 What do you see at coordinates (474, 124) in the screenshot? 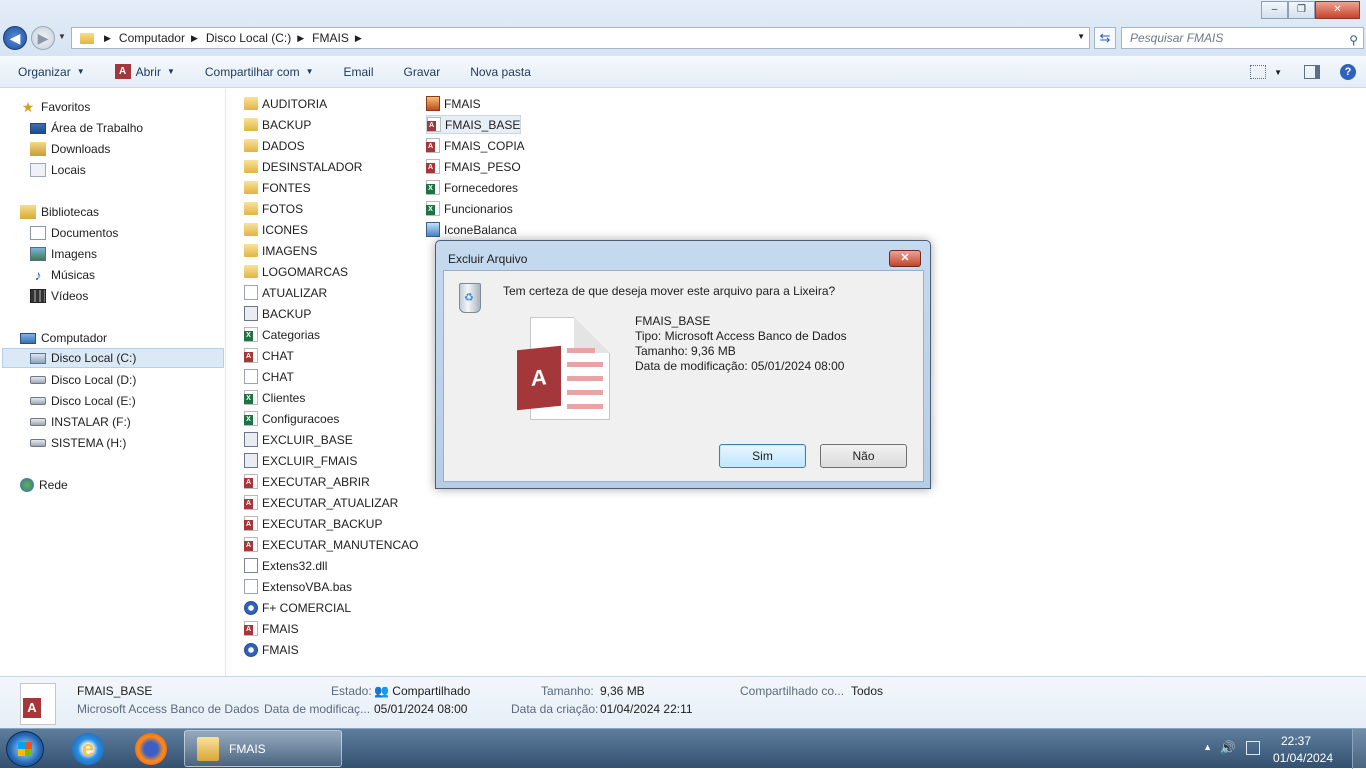
I see `file-item: FMAIS_BASE` at bounding box center [474, 124].